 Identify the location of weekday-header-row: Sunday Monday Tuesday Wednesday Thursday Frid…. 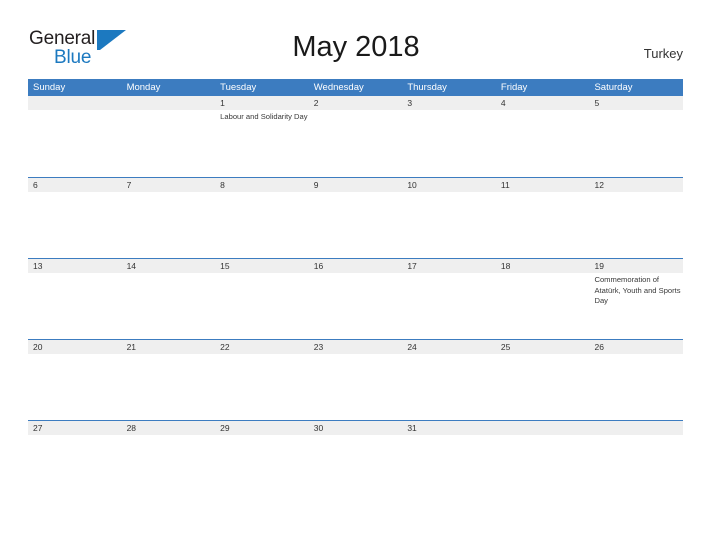
(355, 87).